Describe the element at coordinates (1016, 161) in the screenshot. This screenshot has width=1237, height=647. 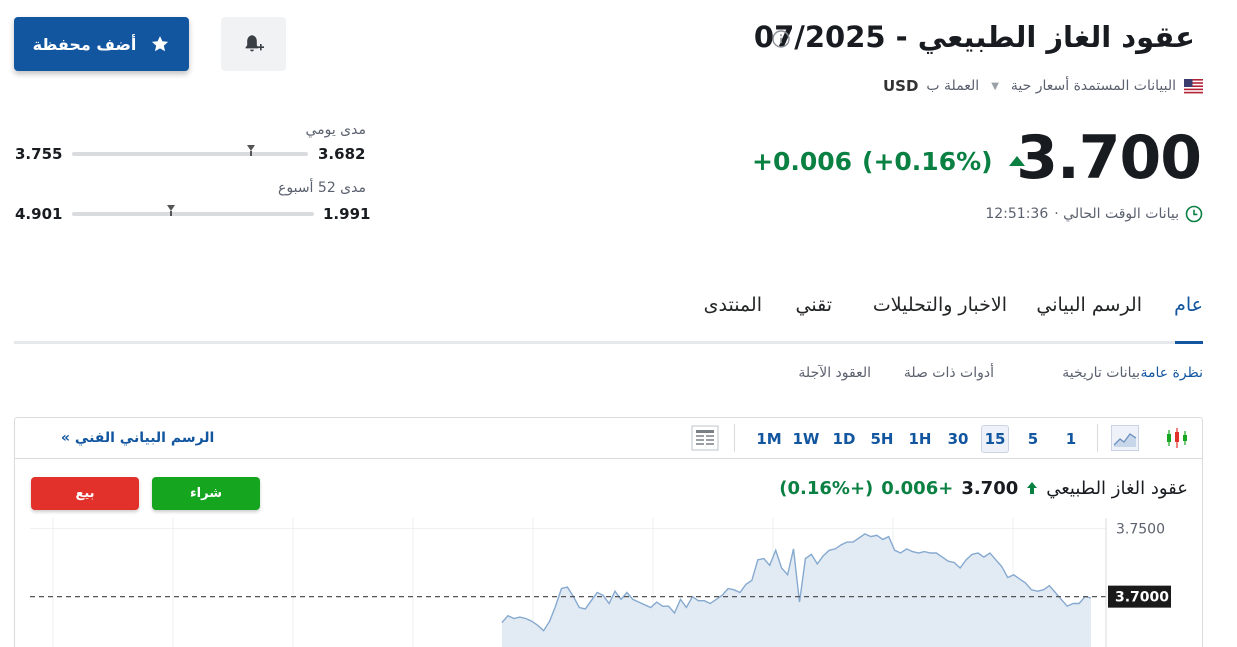
I see `up-triangle-icon` at that location.